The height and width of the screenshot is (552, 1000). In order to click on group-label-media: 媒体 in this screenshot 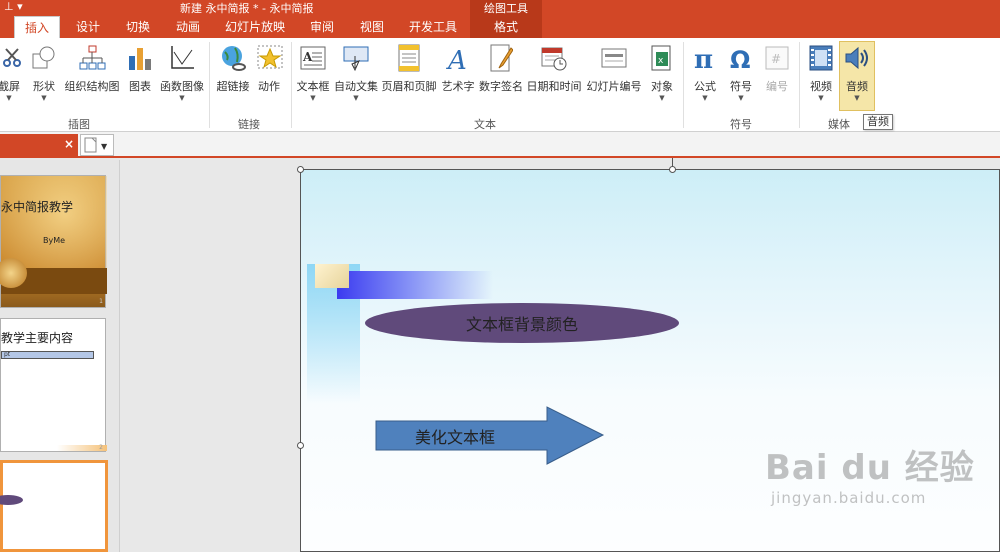, I will do `click(839, 124)`.